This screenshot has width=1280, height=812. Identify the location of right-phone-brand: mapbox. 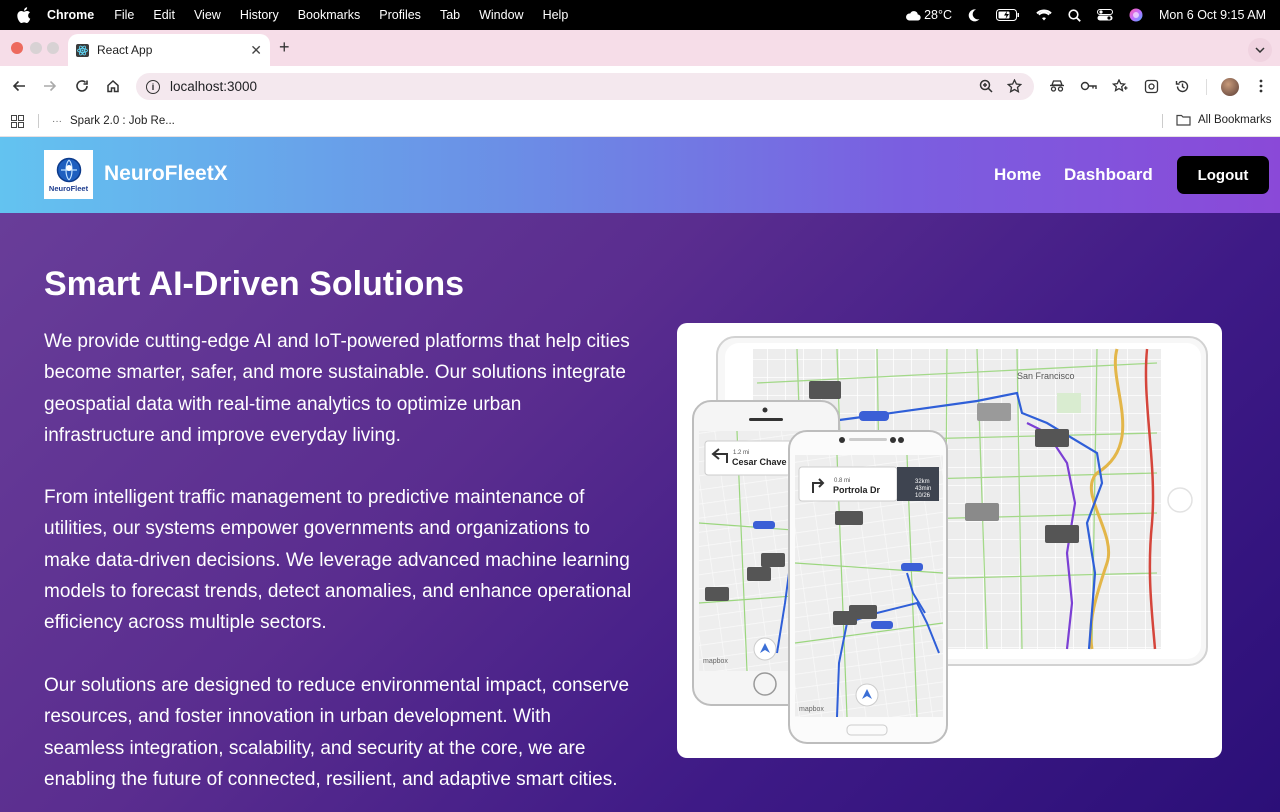
(811, 709).